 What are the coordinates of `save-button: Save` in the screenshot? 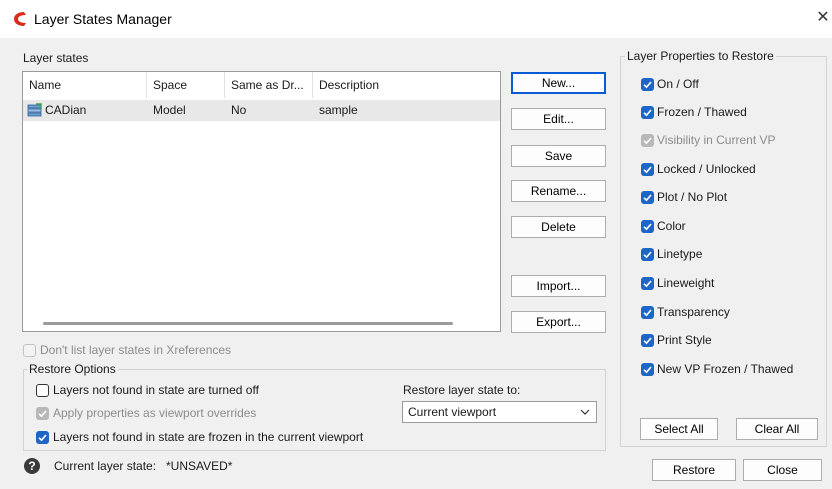 It's located at (558, 156).